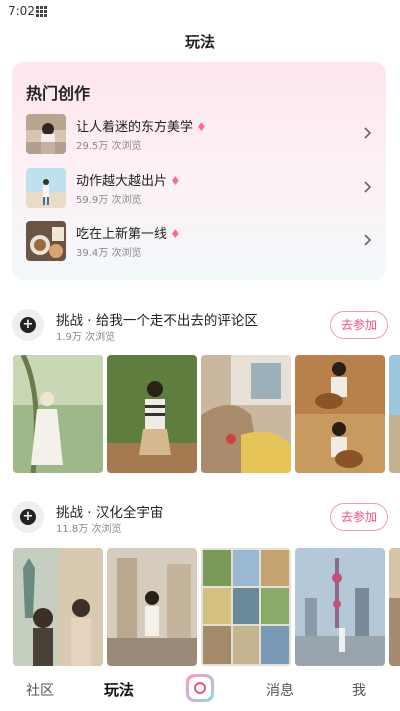  Describe the element at coordinates (109, 146) in the screenshot. I see `hot-item-views: 29.5万 次浏览` at that location.